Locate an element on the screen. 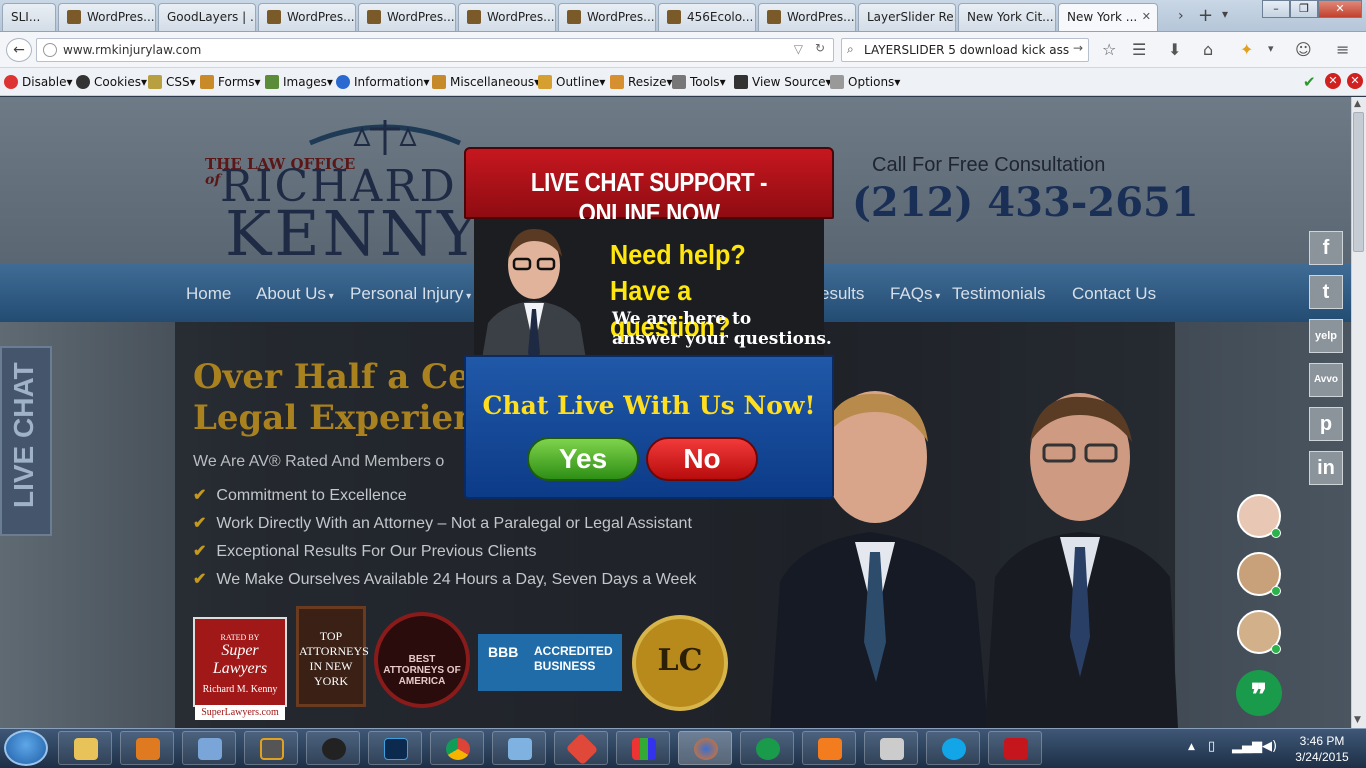 Image resolution: width=1366 pixels, height=768 pixels. taskbar-firefox is located at coordinates (705, 748).